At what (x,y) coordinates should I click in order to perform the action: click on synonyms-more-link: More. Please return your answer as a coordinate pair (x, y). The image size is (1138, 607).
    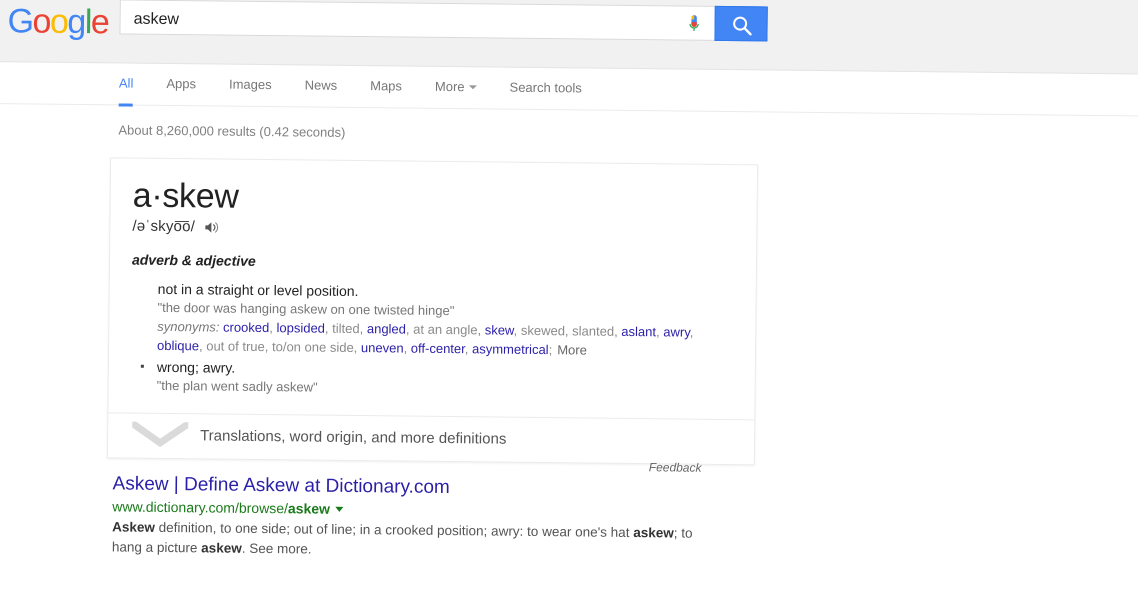
    Looking at the image, I should click on (572, 349).